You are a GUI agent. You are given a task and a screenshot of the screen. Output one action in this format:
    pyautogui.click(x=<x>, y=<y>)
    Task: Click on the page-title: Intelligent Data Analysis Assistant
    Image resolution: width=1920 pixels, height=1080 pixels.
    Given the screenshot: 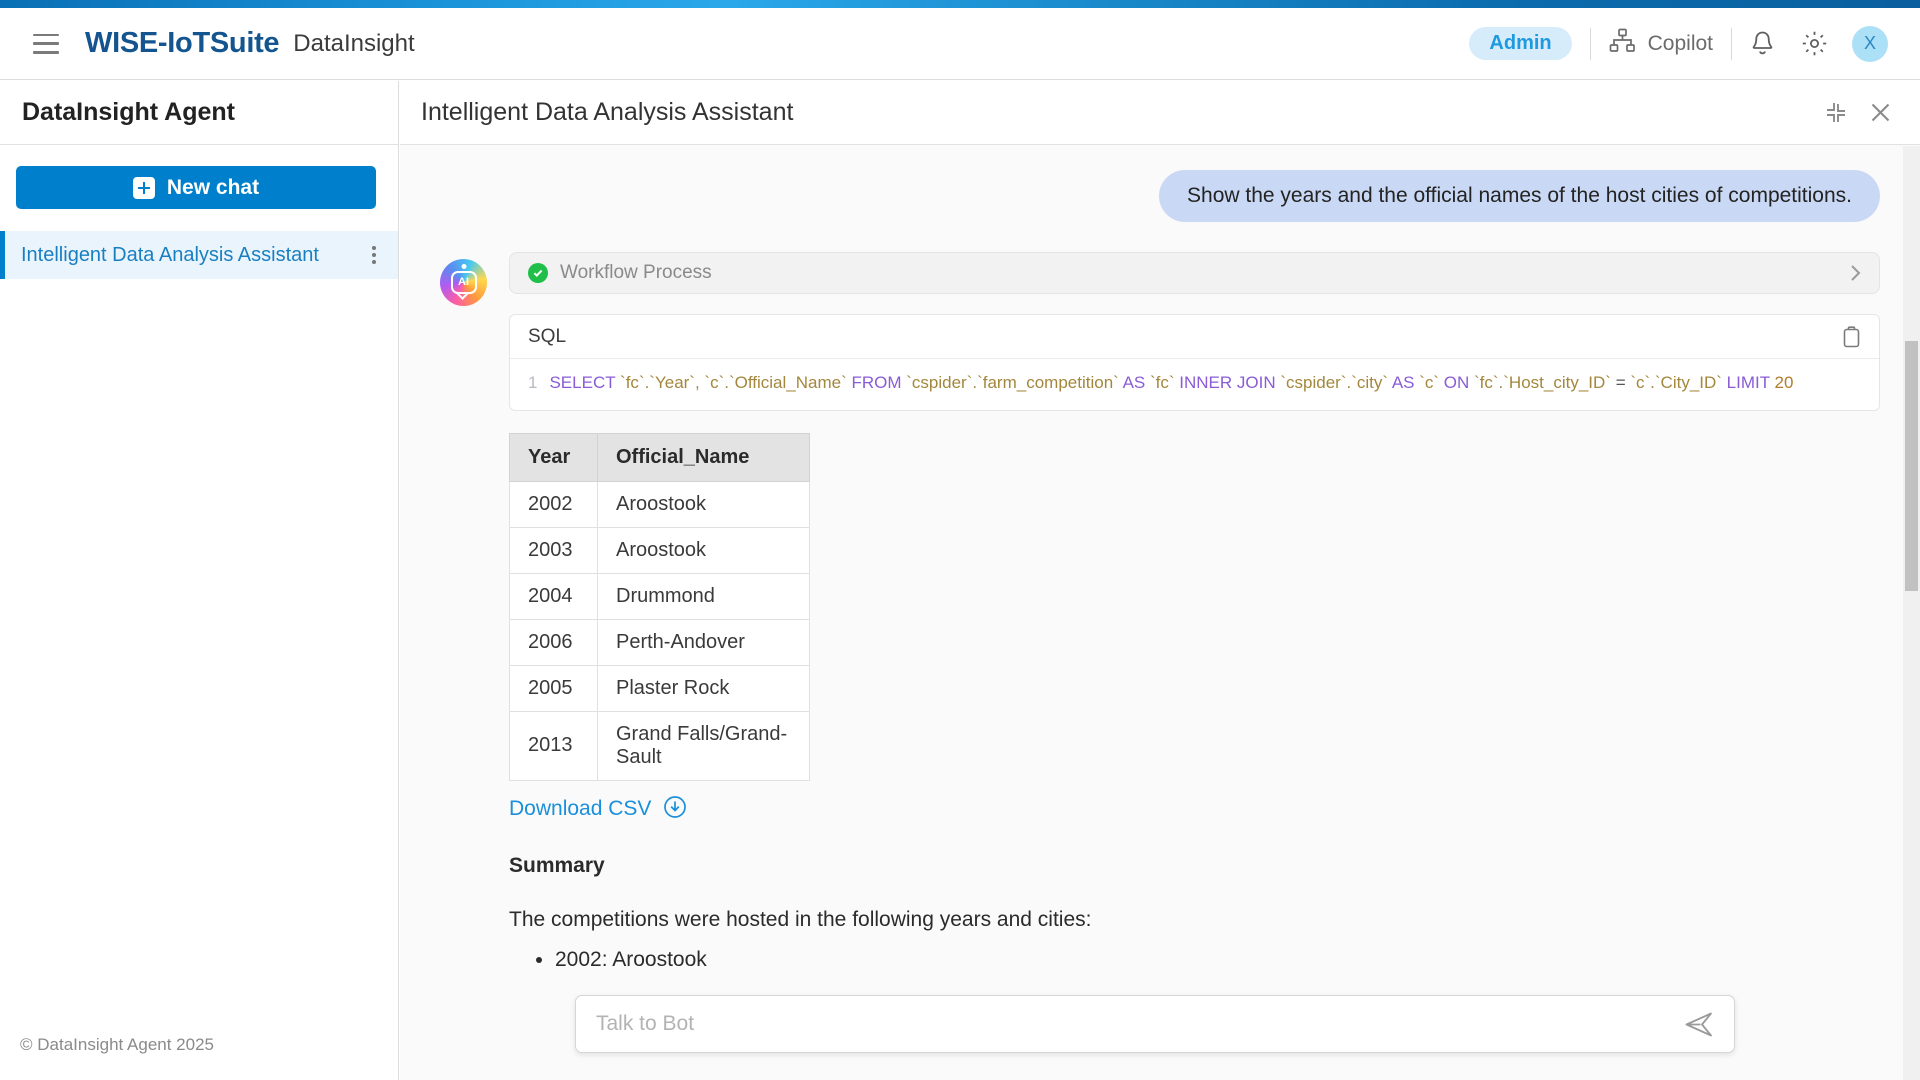 What is the action you would take?
    pyautogui.click(x=607, y=112)
    